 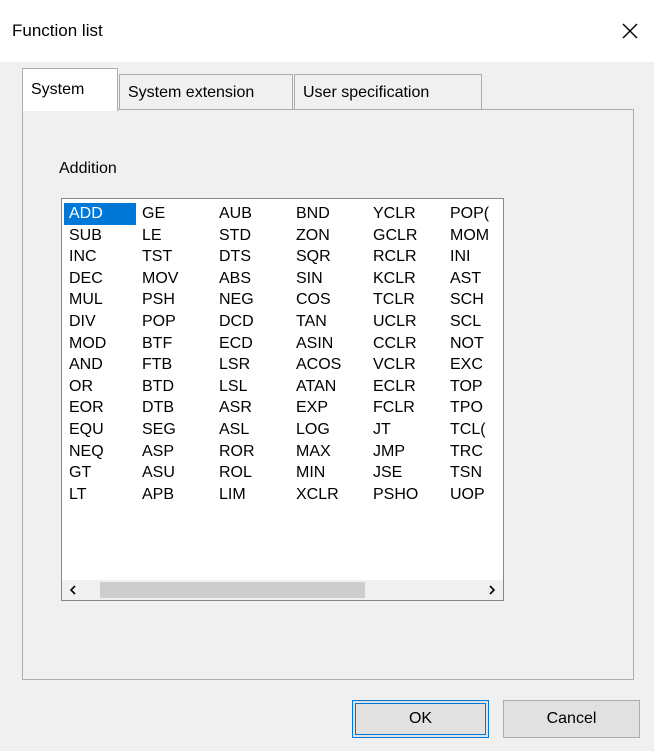 What do you see at coordinates (100, 236) in the screenshot?
I see `list-item: SUB` at bounding box center [100, 236].